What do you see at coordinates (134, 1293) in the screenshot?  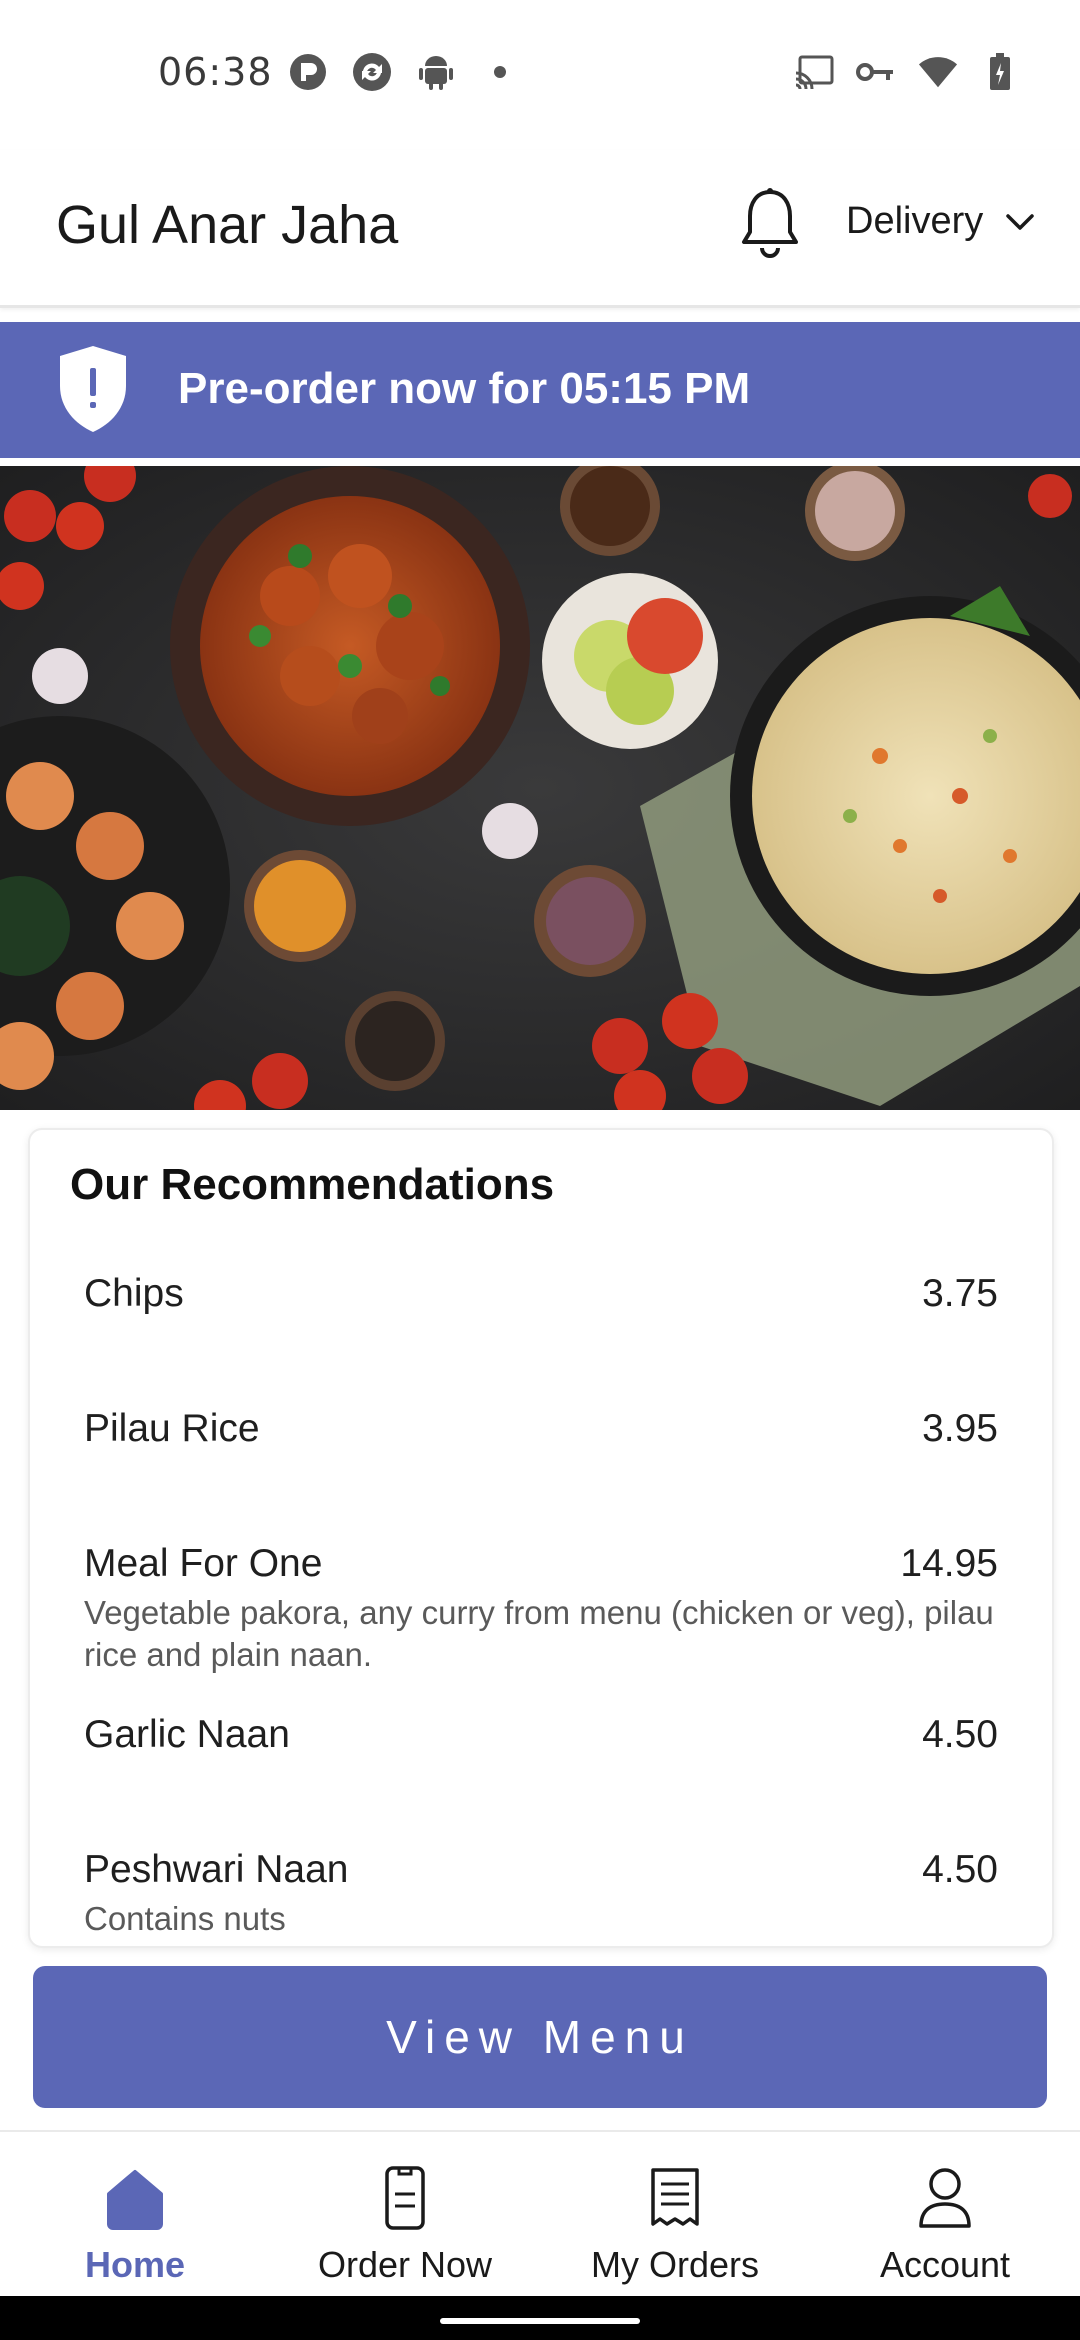 I see `menu-item-name: Chips` at bounding box center [134, 1293].